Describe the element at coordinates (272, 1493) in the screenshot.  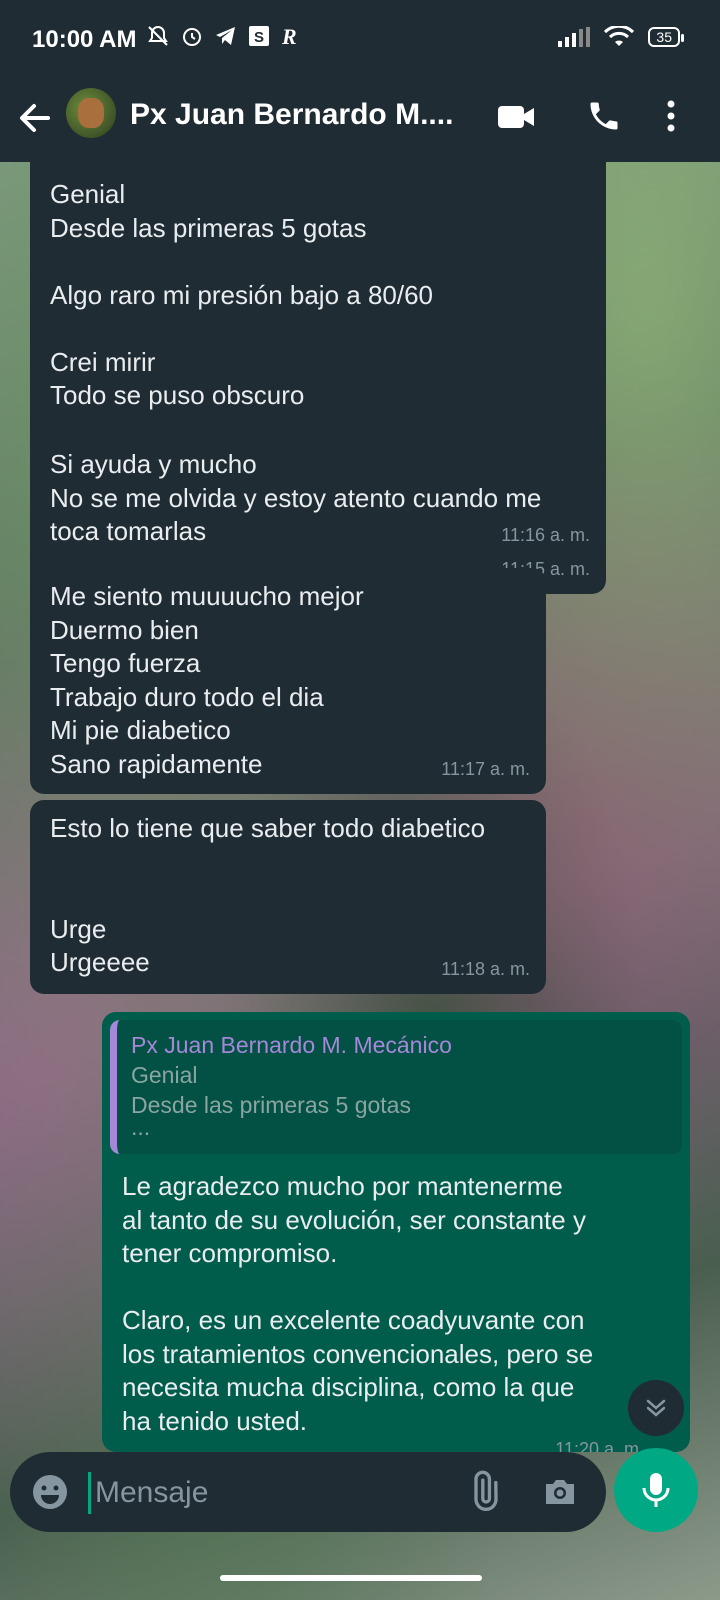
I see `message-input` at that location.